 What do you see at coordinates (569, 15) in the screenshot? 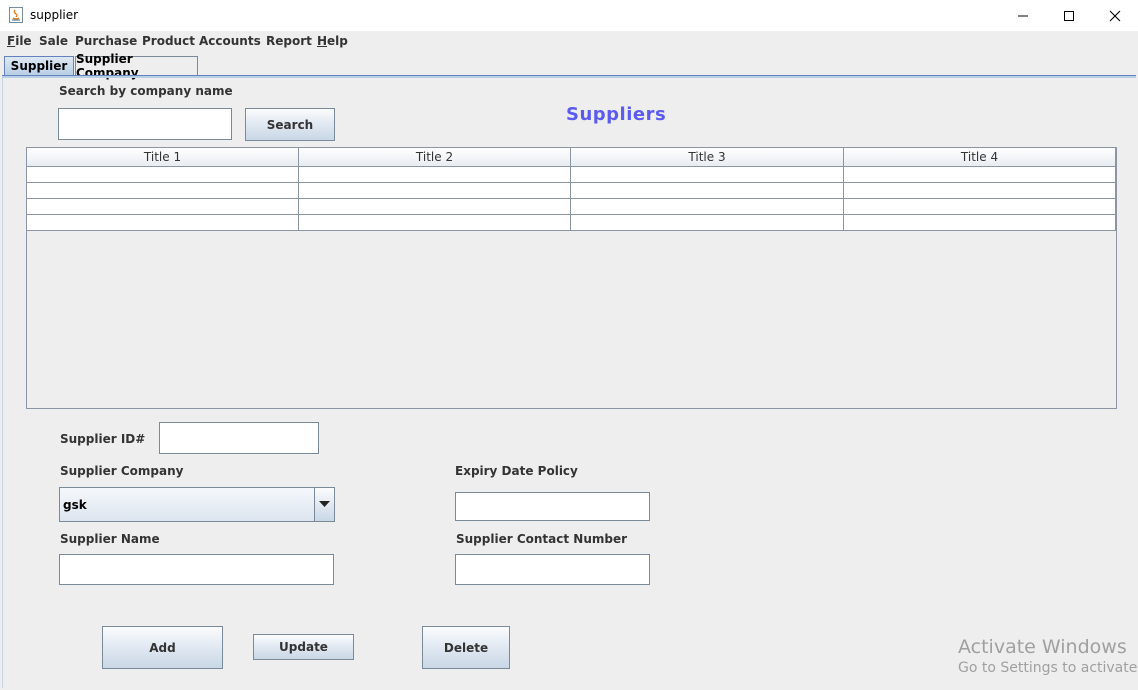
I see `title-bar: supplier` at bounding box center [569, 15].